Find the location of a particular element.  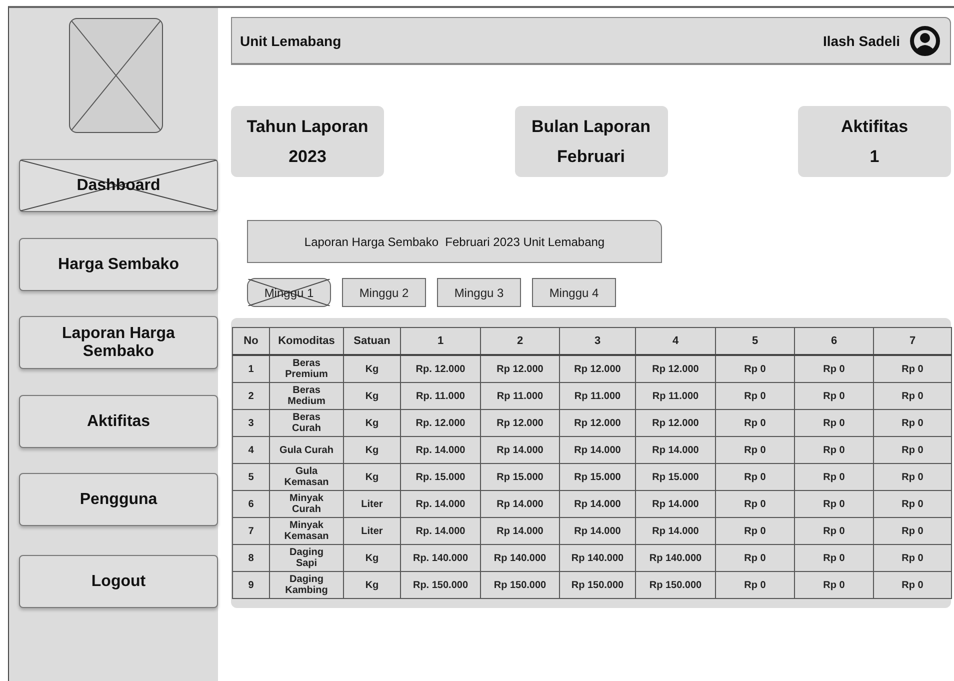

column-header: Komoditas is located at coordinates (307, 341).